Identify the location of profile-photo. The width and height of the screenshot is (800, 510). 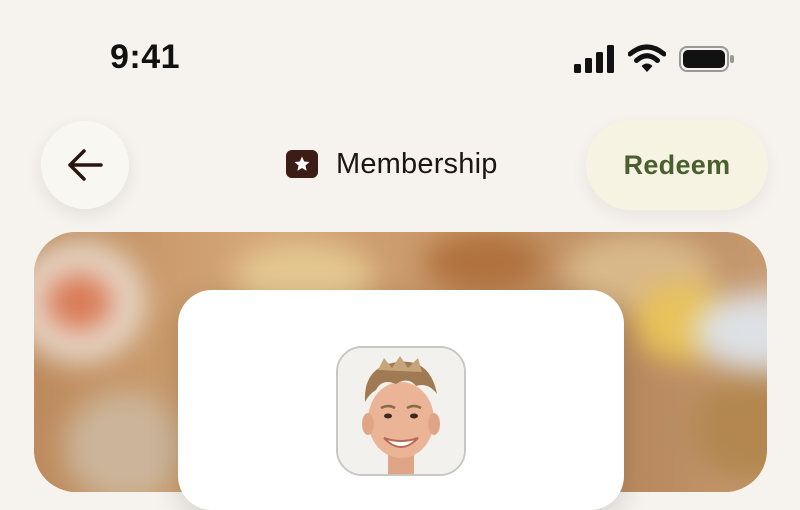
(401, 411).